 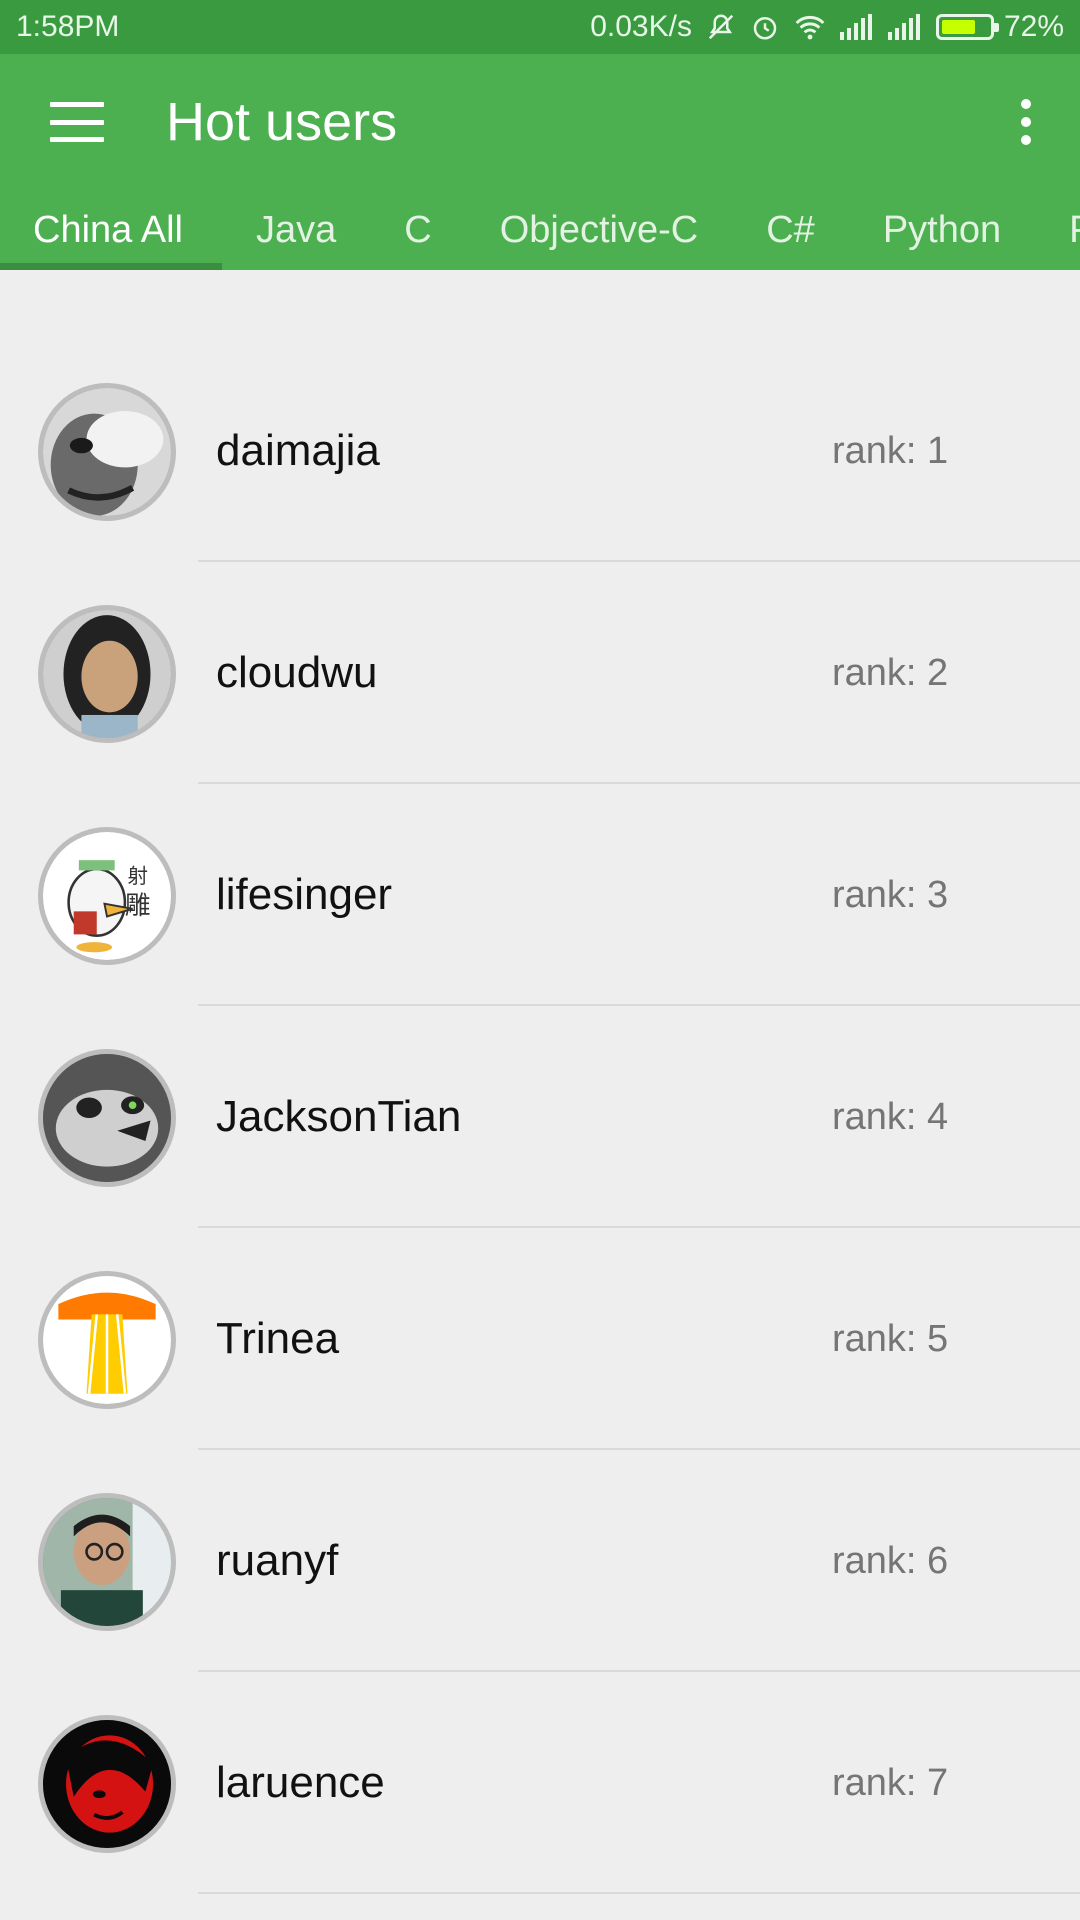 What do you see at coordinates (827, 27) in the screenshot?
I see `status-indicators: 0.03K/s 72%` at bounding box center [827, 27].